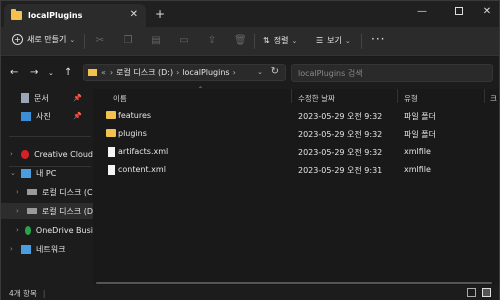 This screenshot has height=300, width=500. What do you see at coordinates (297, 134) in the screenshot?
I see `file-row: plugins 2023-05-29 오전 9:32 파일 폴더` at bounding box center [297, 134].